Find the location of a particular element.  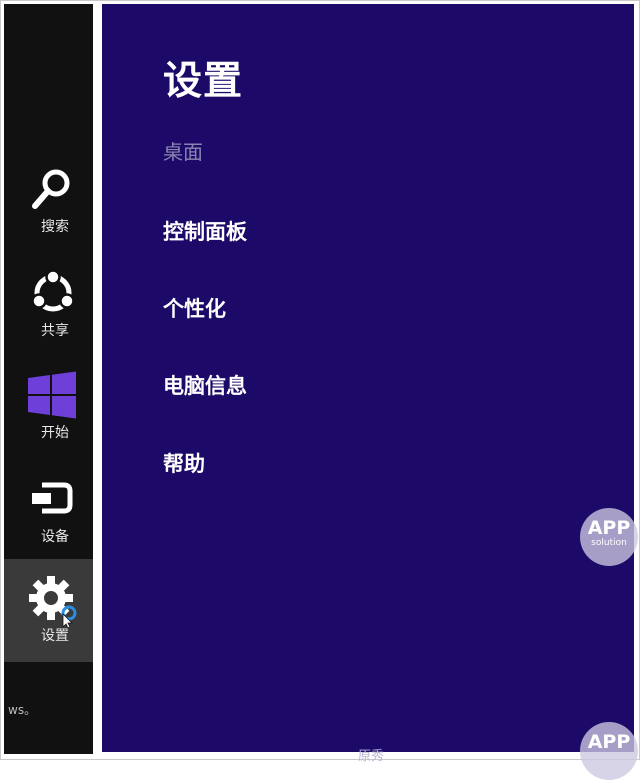

charms-bar-bottom-text: ws。 is located at coordinates (22, 710).